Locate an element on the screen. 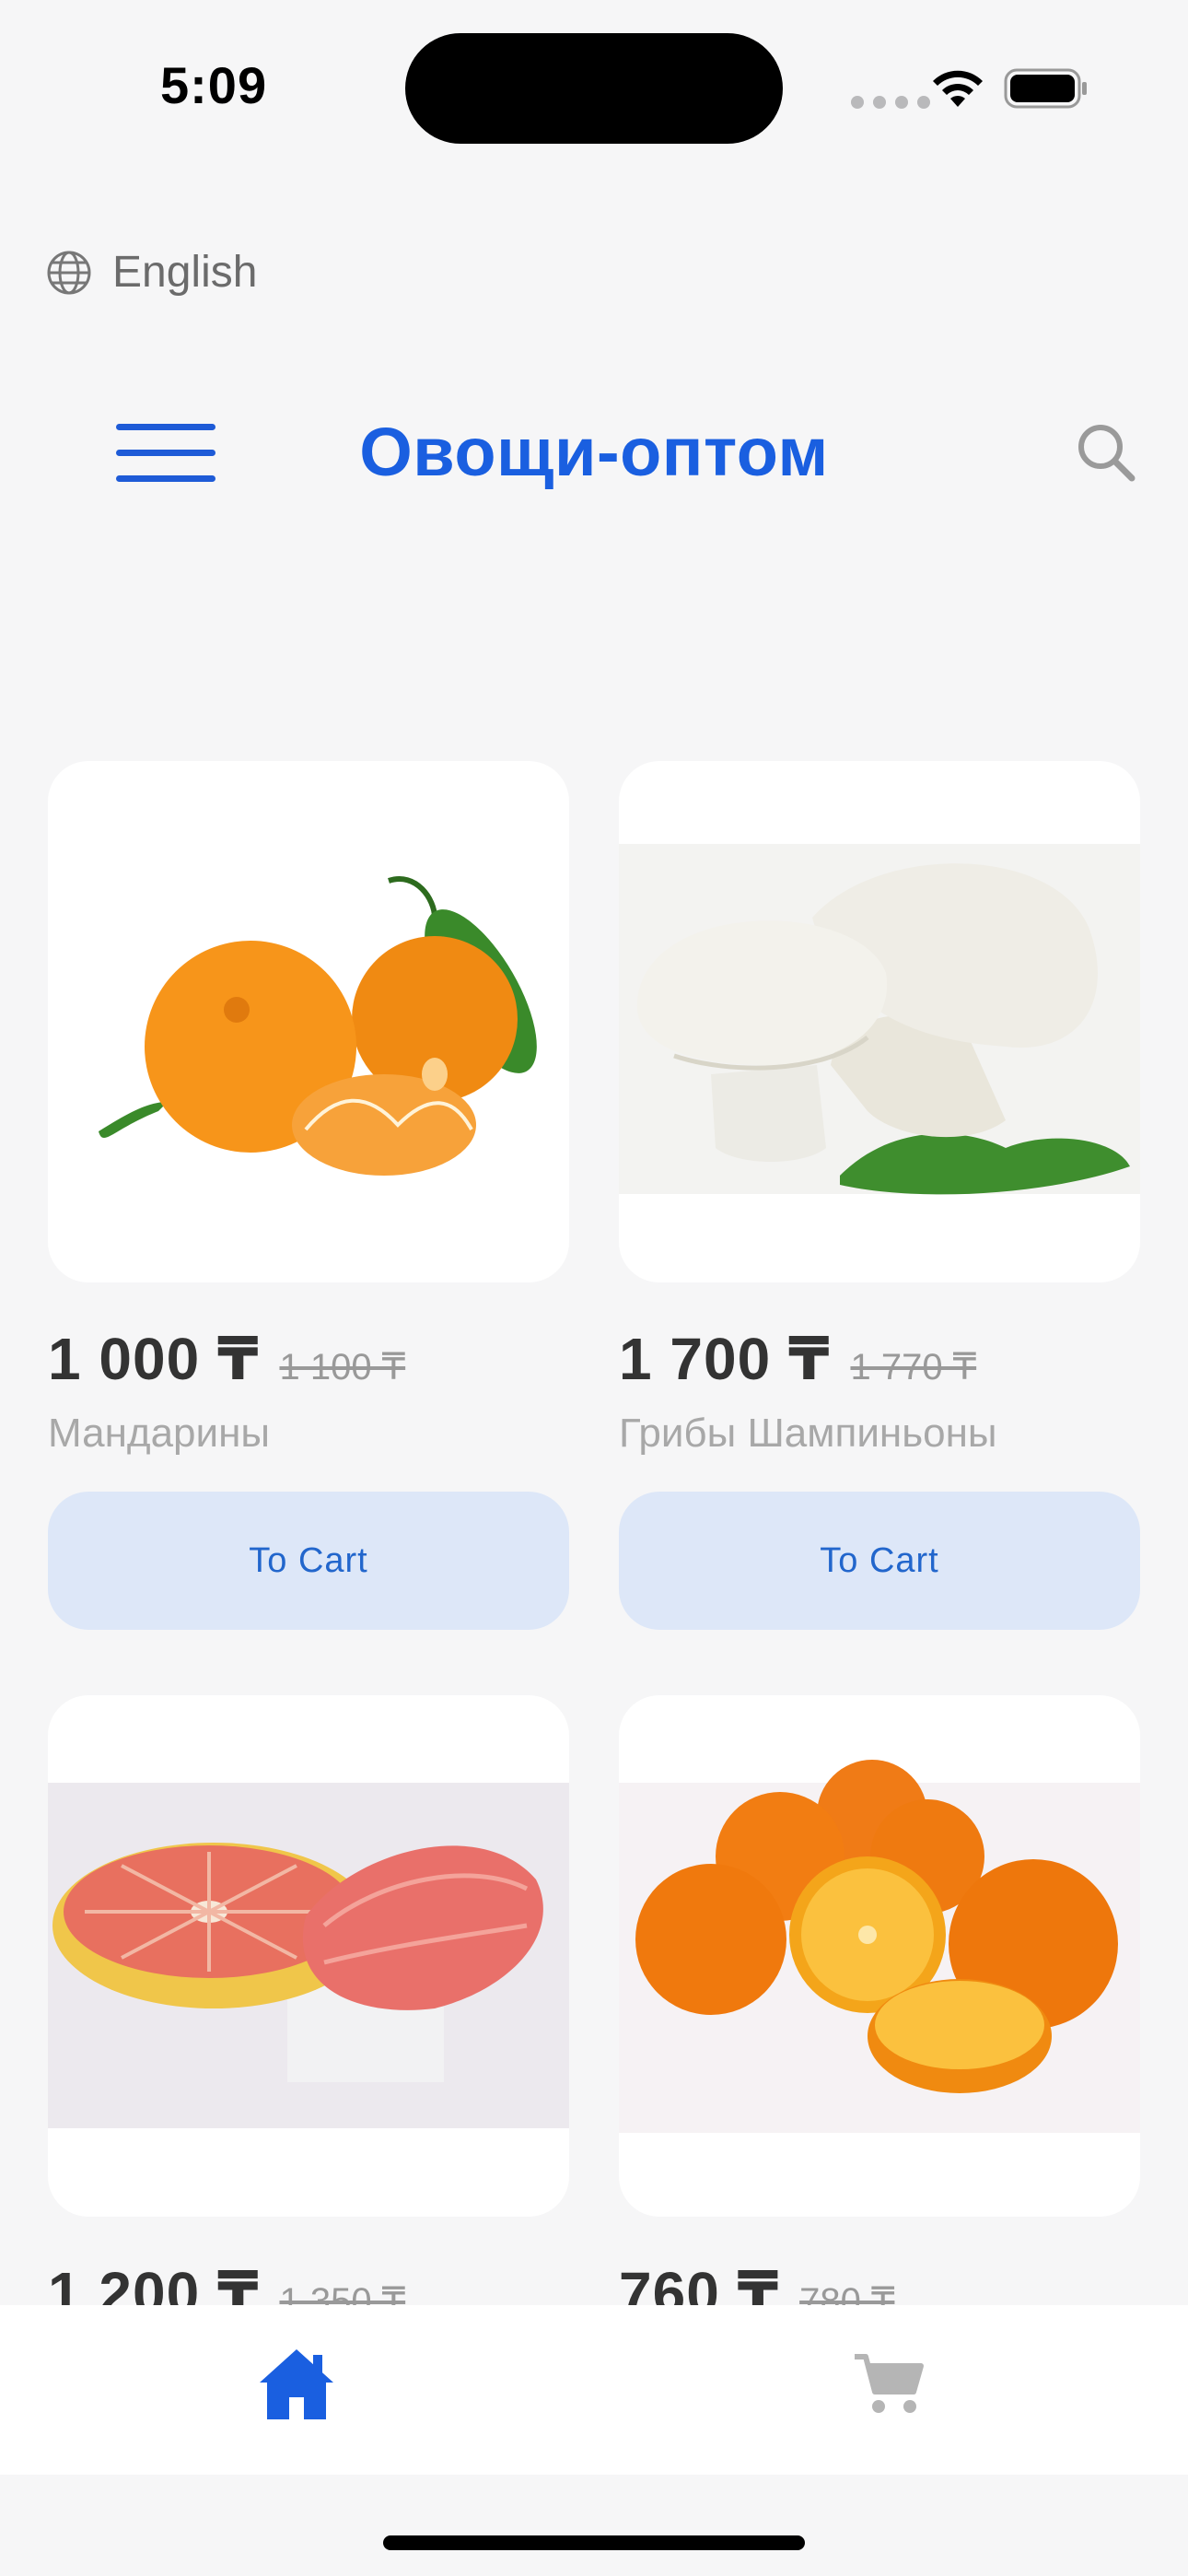 The height and width of the screenshot is (2576, 1188). battery-icon is located at coordinates (1045, 88).